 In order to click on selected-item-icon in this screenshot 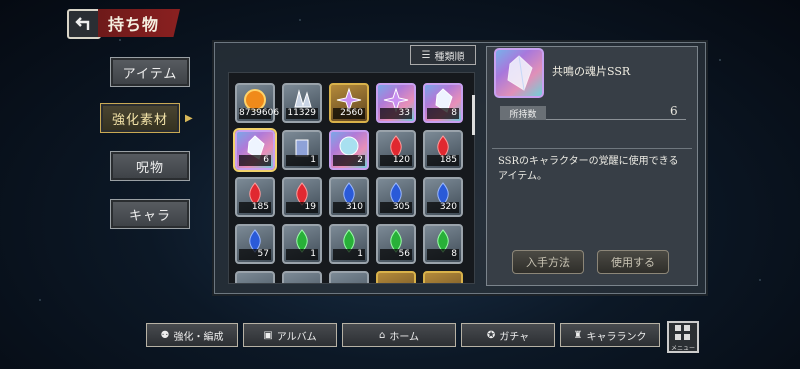, I will do `click(519, 73)`.